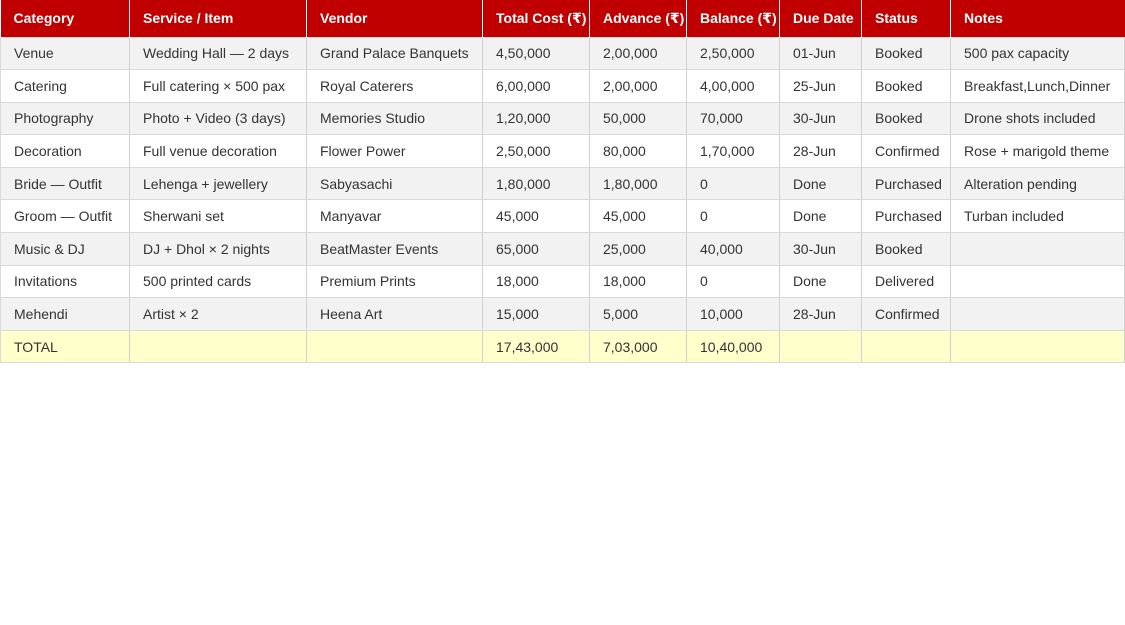  Describe the element at coordinates (394, 53) in the screenshot. I see `cell-vendor: Grand Palace Banquets` at that location.